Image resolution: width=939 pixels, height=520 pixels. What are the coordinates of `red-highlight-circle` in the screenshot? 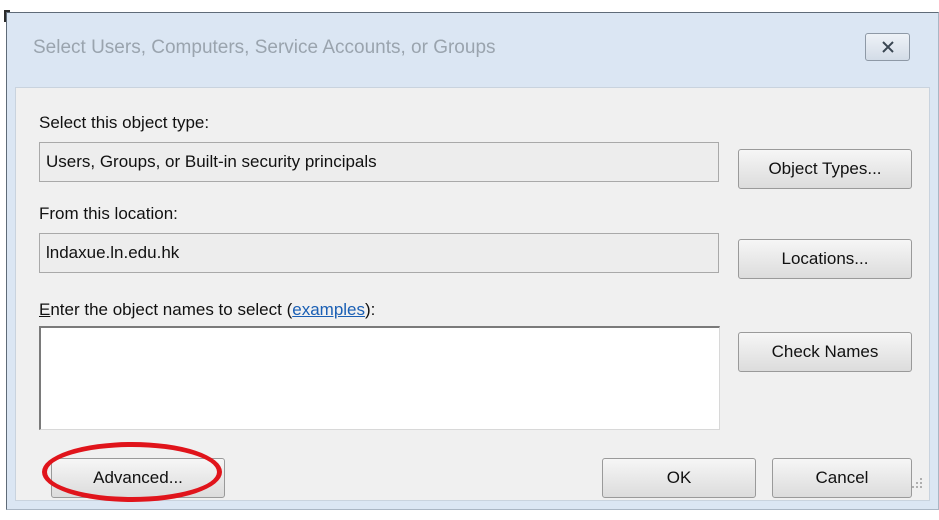 It's located at (132, 472).